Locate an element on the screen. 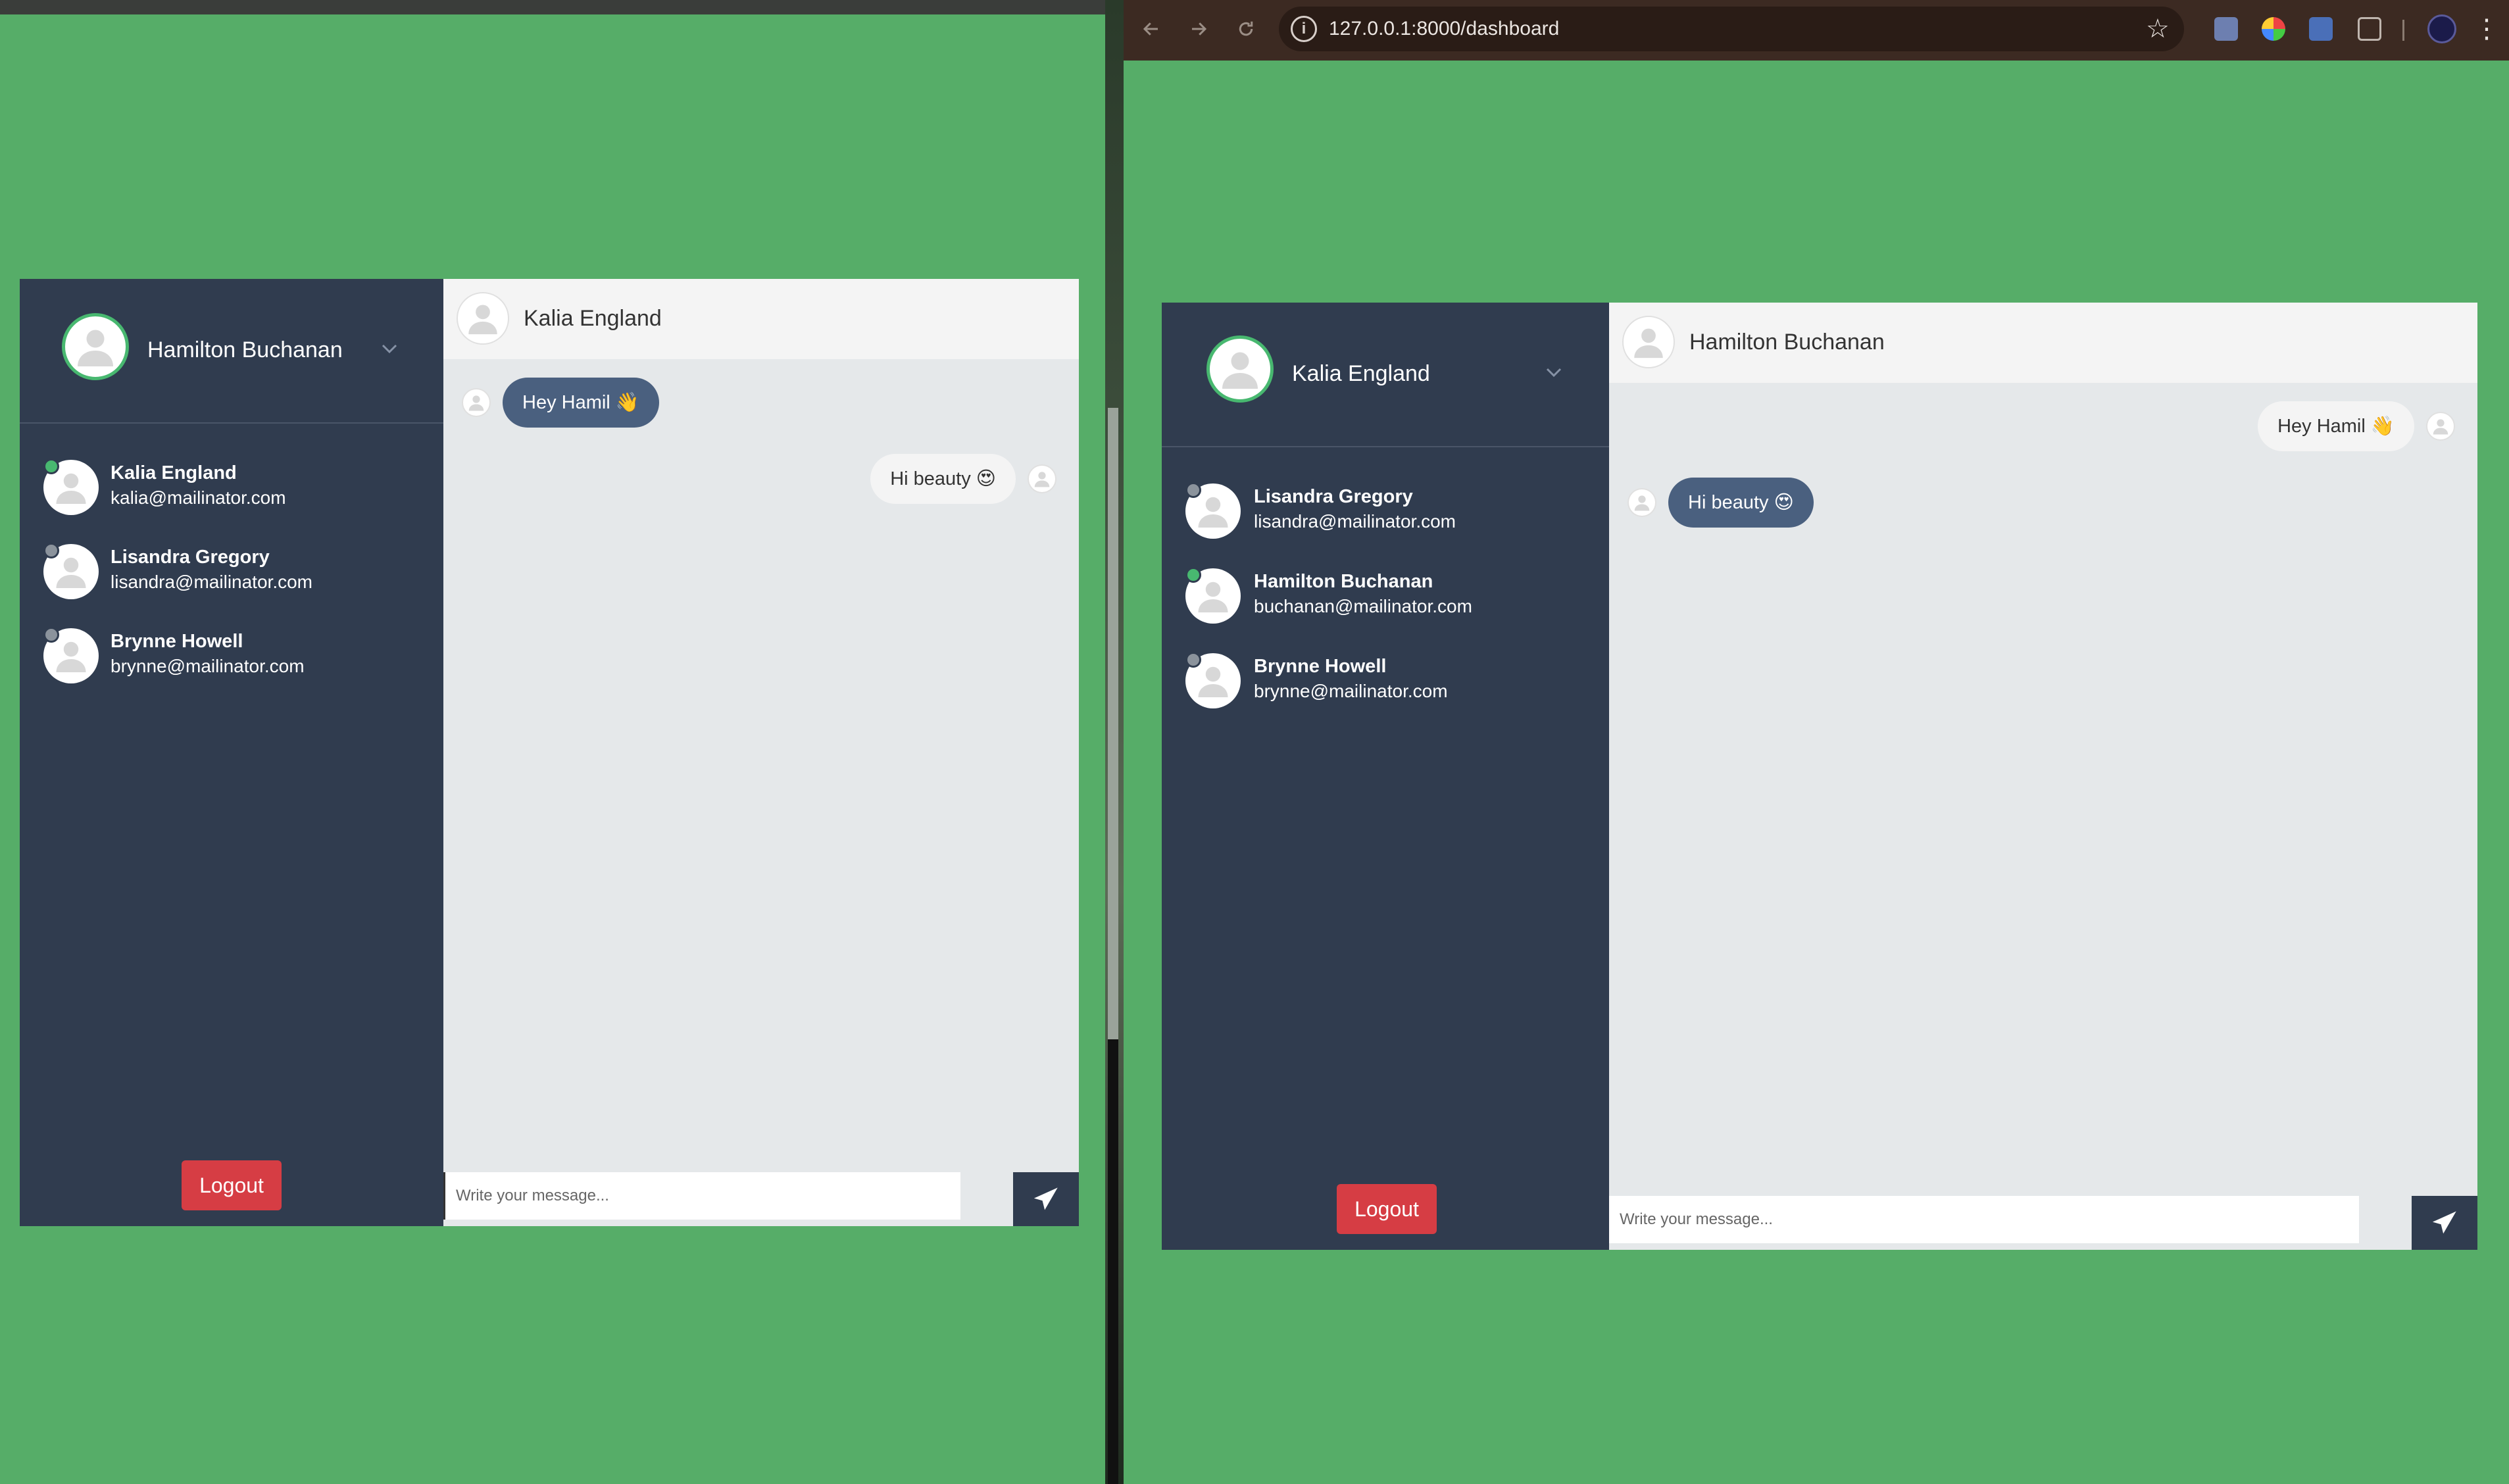  chat-header: Kalia England is located at coordinates (761, 319).